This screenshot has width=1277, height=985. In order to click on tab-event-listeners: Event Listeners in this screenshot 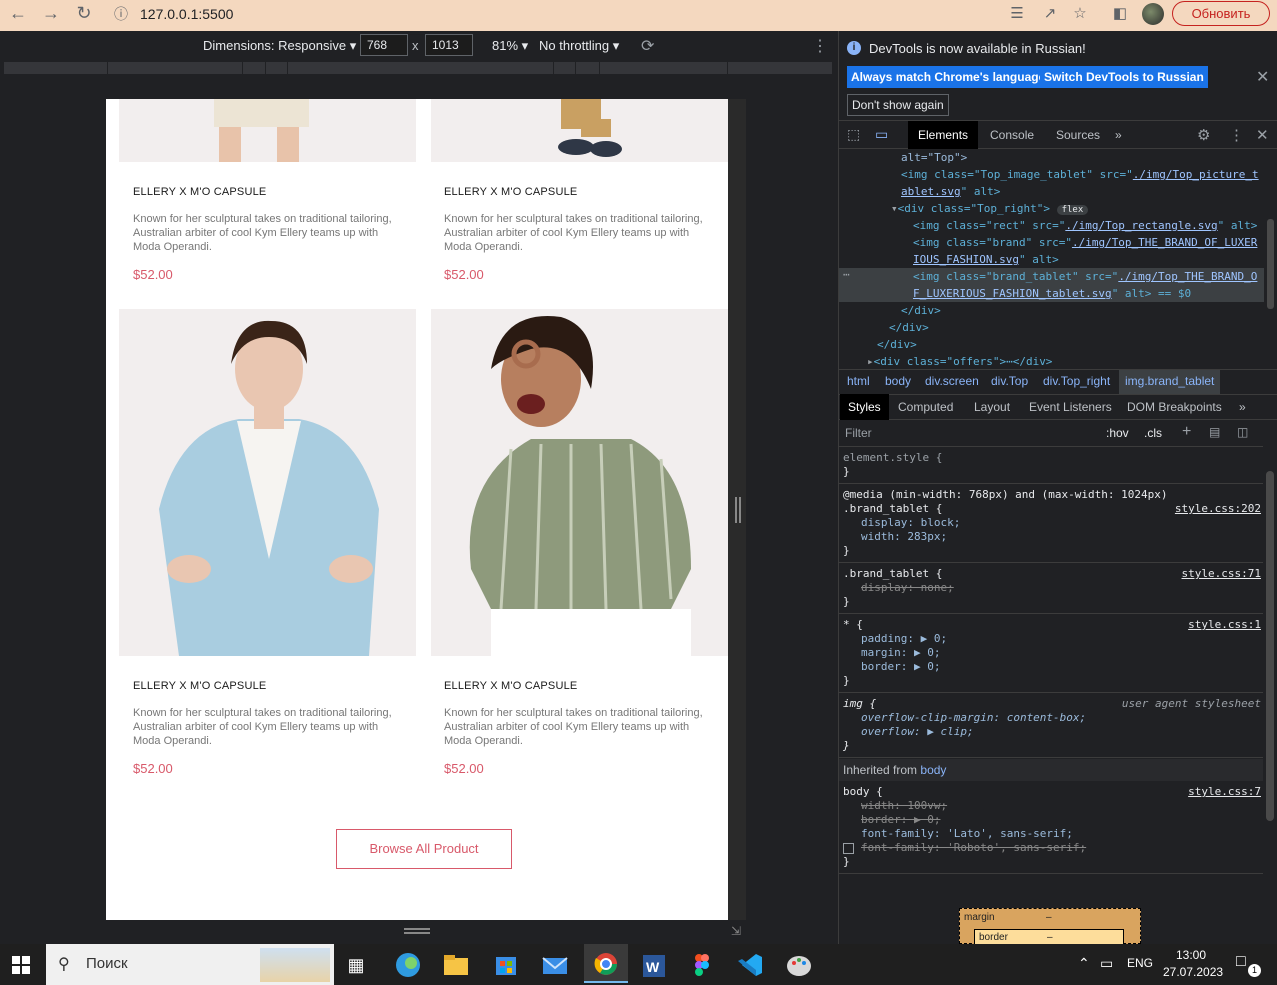, I will do `click(1070, 407)`.